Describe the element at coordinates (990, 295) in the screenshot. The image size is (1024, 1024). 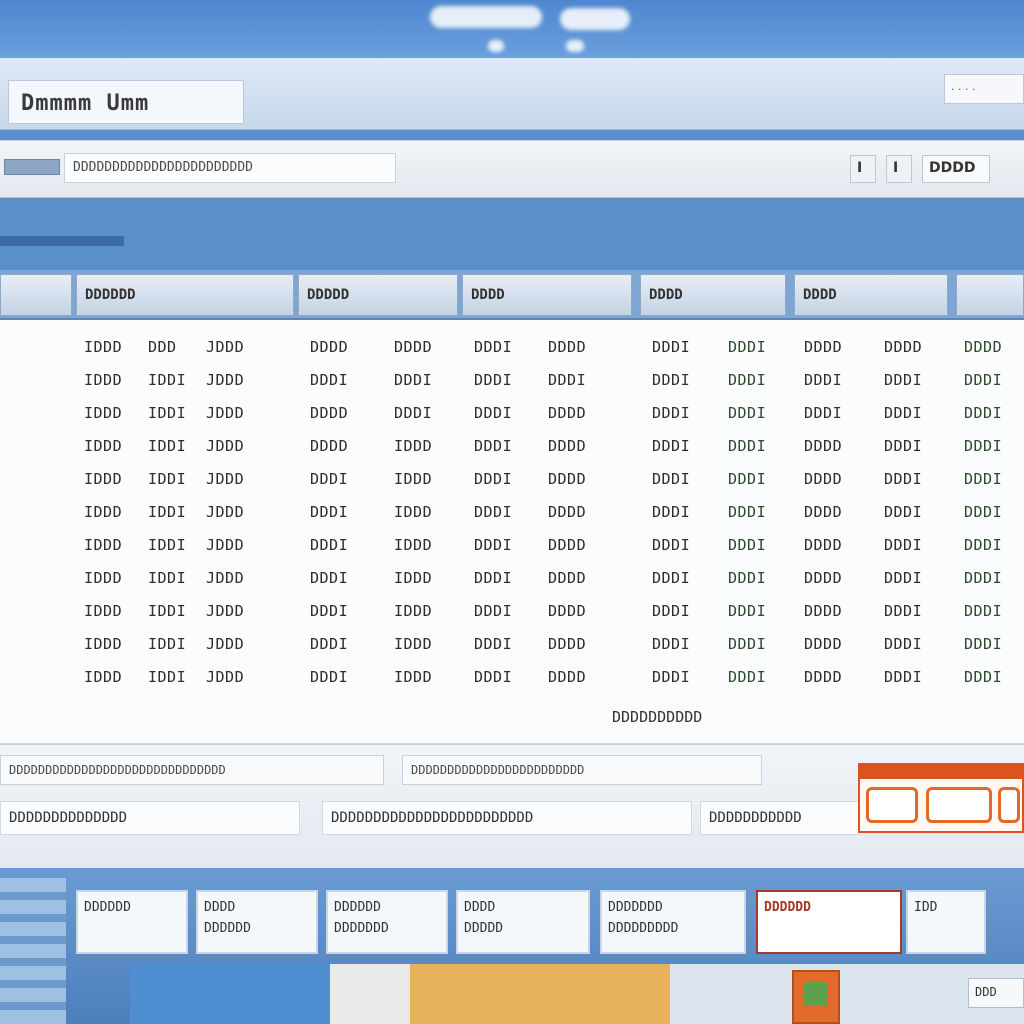
I see `column-header-extra` at that location.